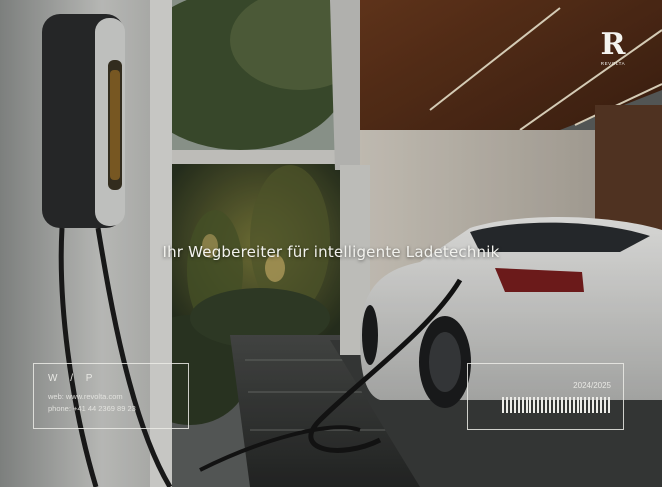 The width and height of the screenshot is (662, 487). What do you see at coordinates (613, 44) in the screenshot?
I see `logo-mark: R` at bounding box center [613, 44].